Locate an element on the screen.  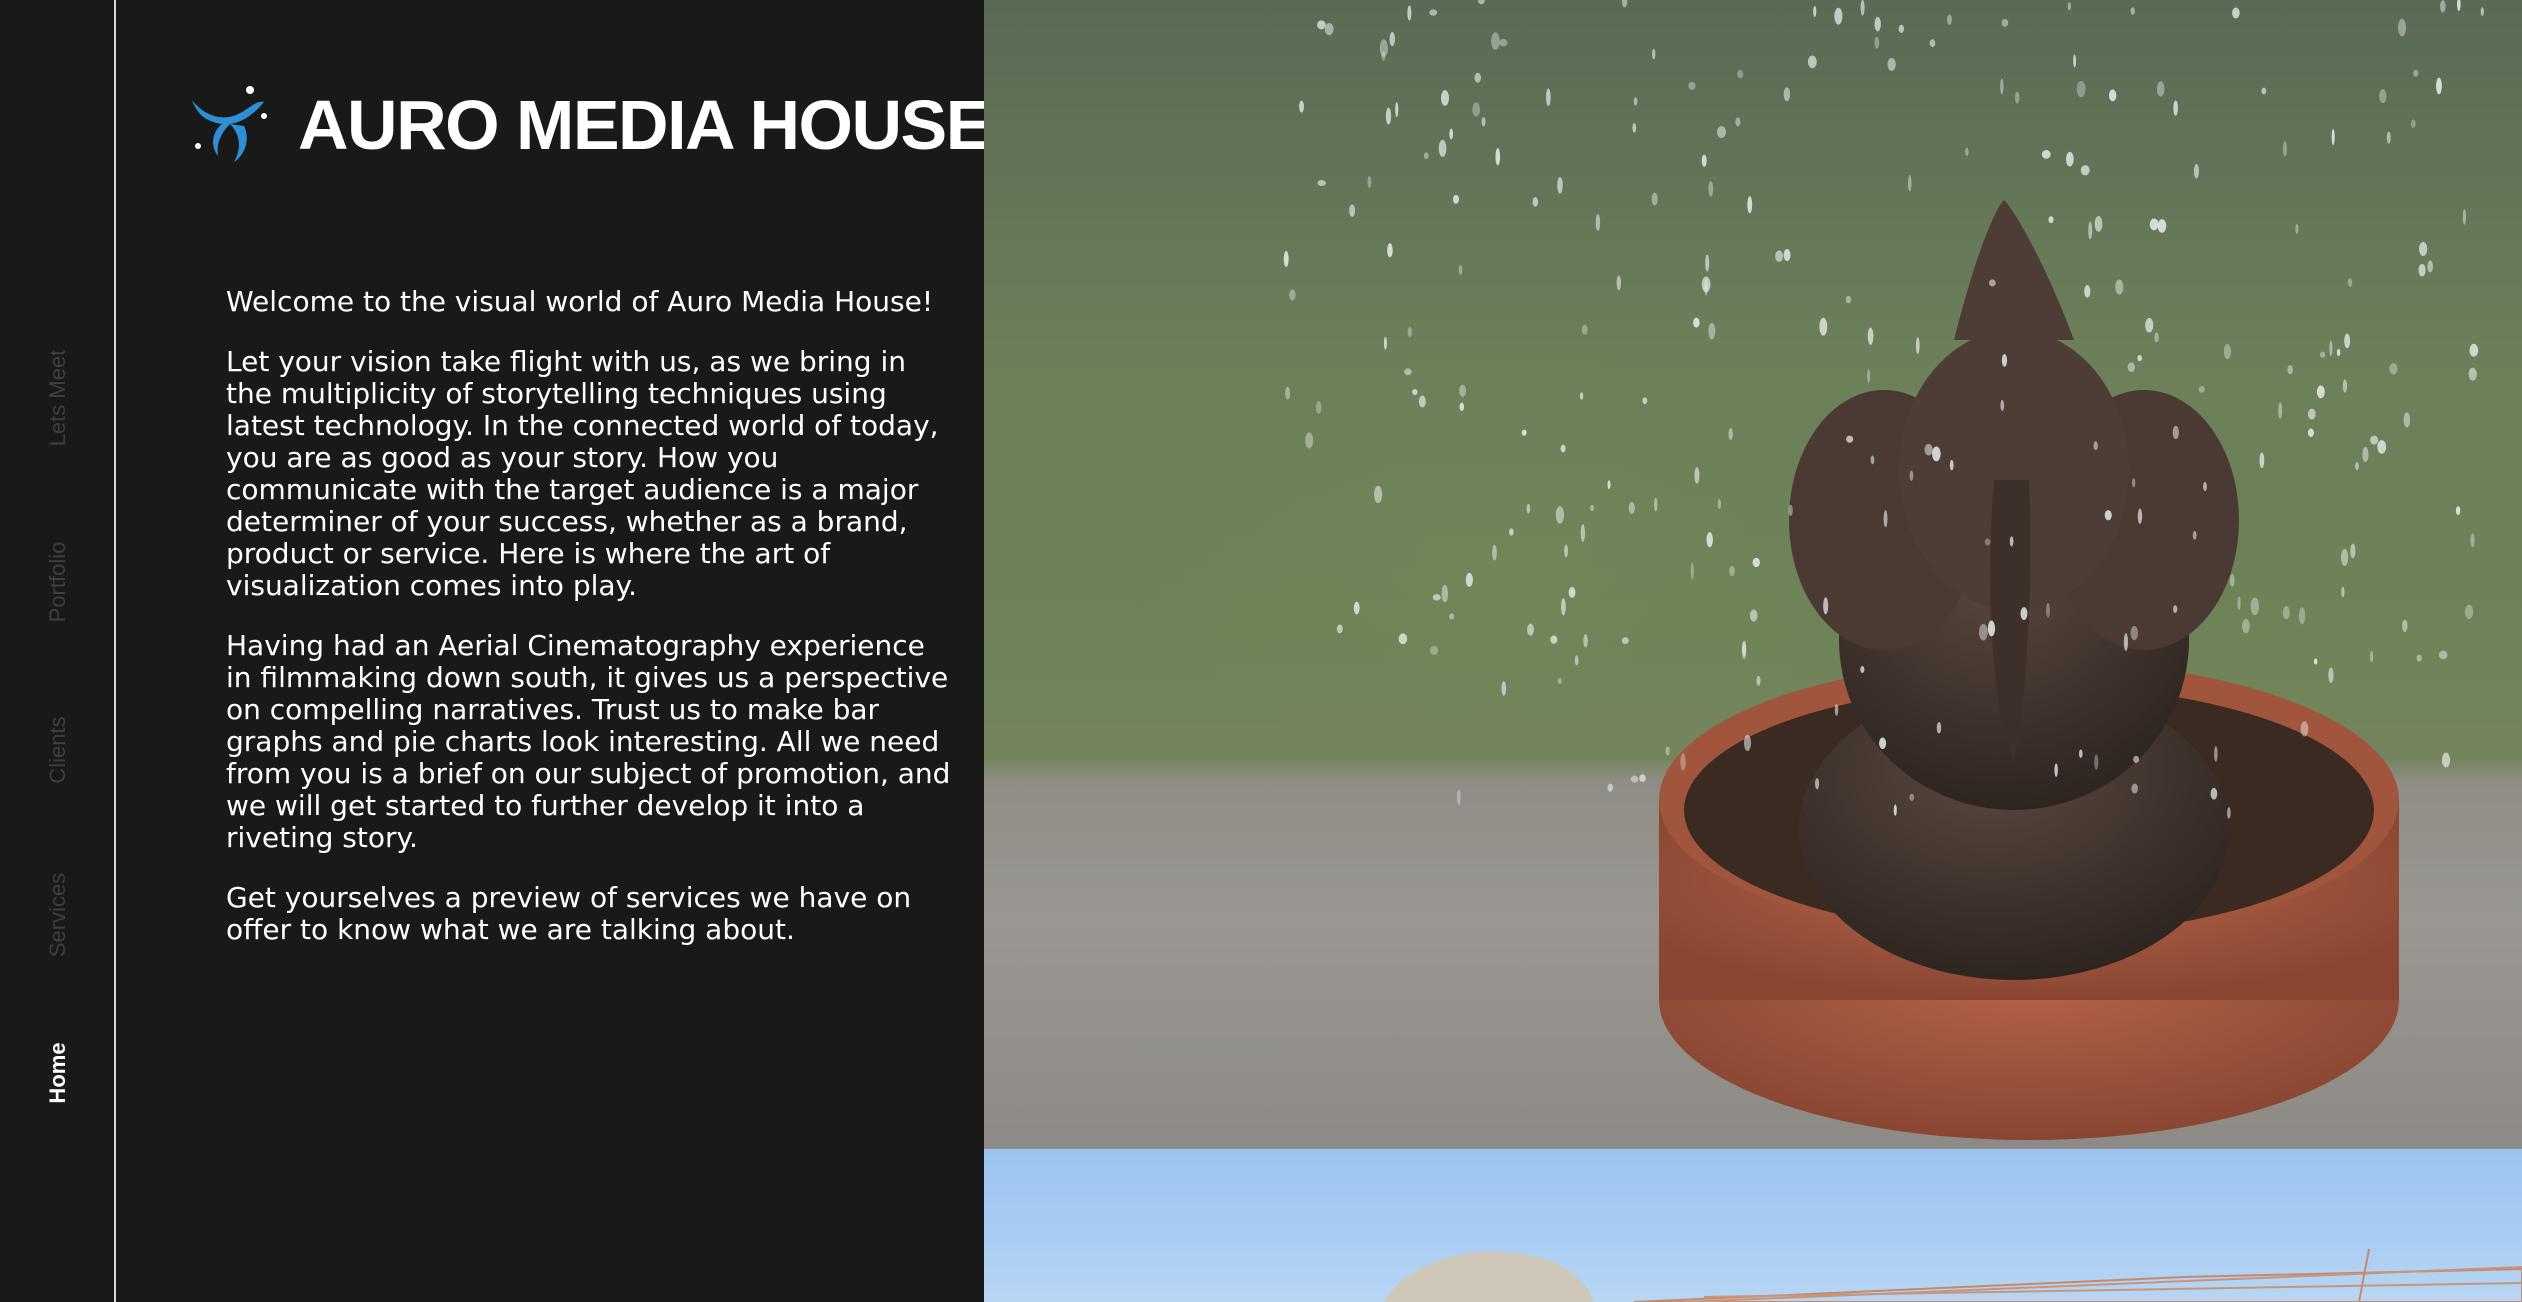
swirl-logo-icon is located at coordinates (229, 124).